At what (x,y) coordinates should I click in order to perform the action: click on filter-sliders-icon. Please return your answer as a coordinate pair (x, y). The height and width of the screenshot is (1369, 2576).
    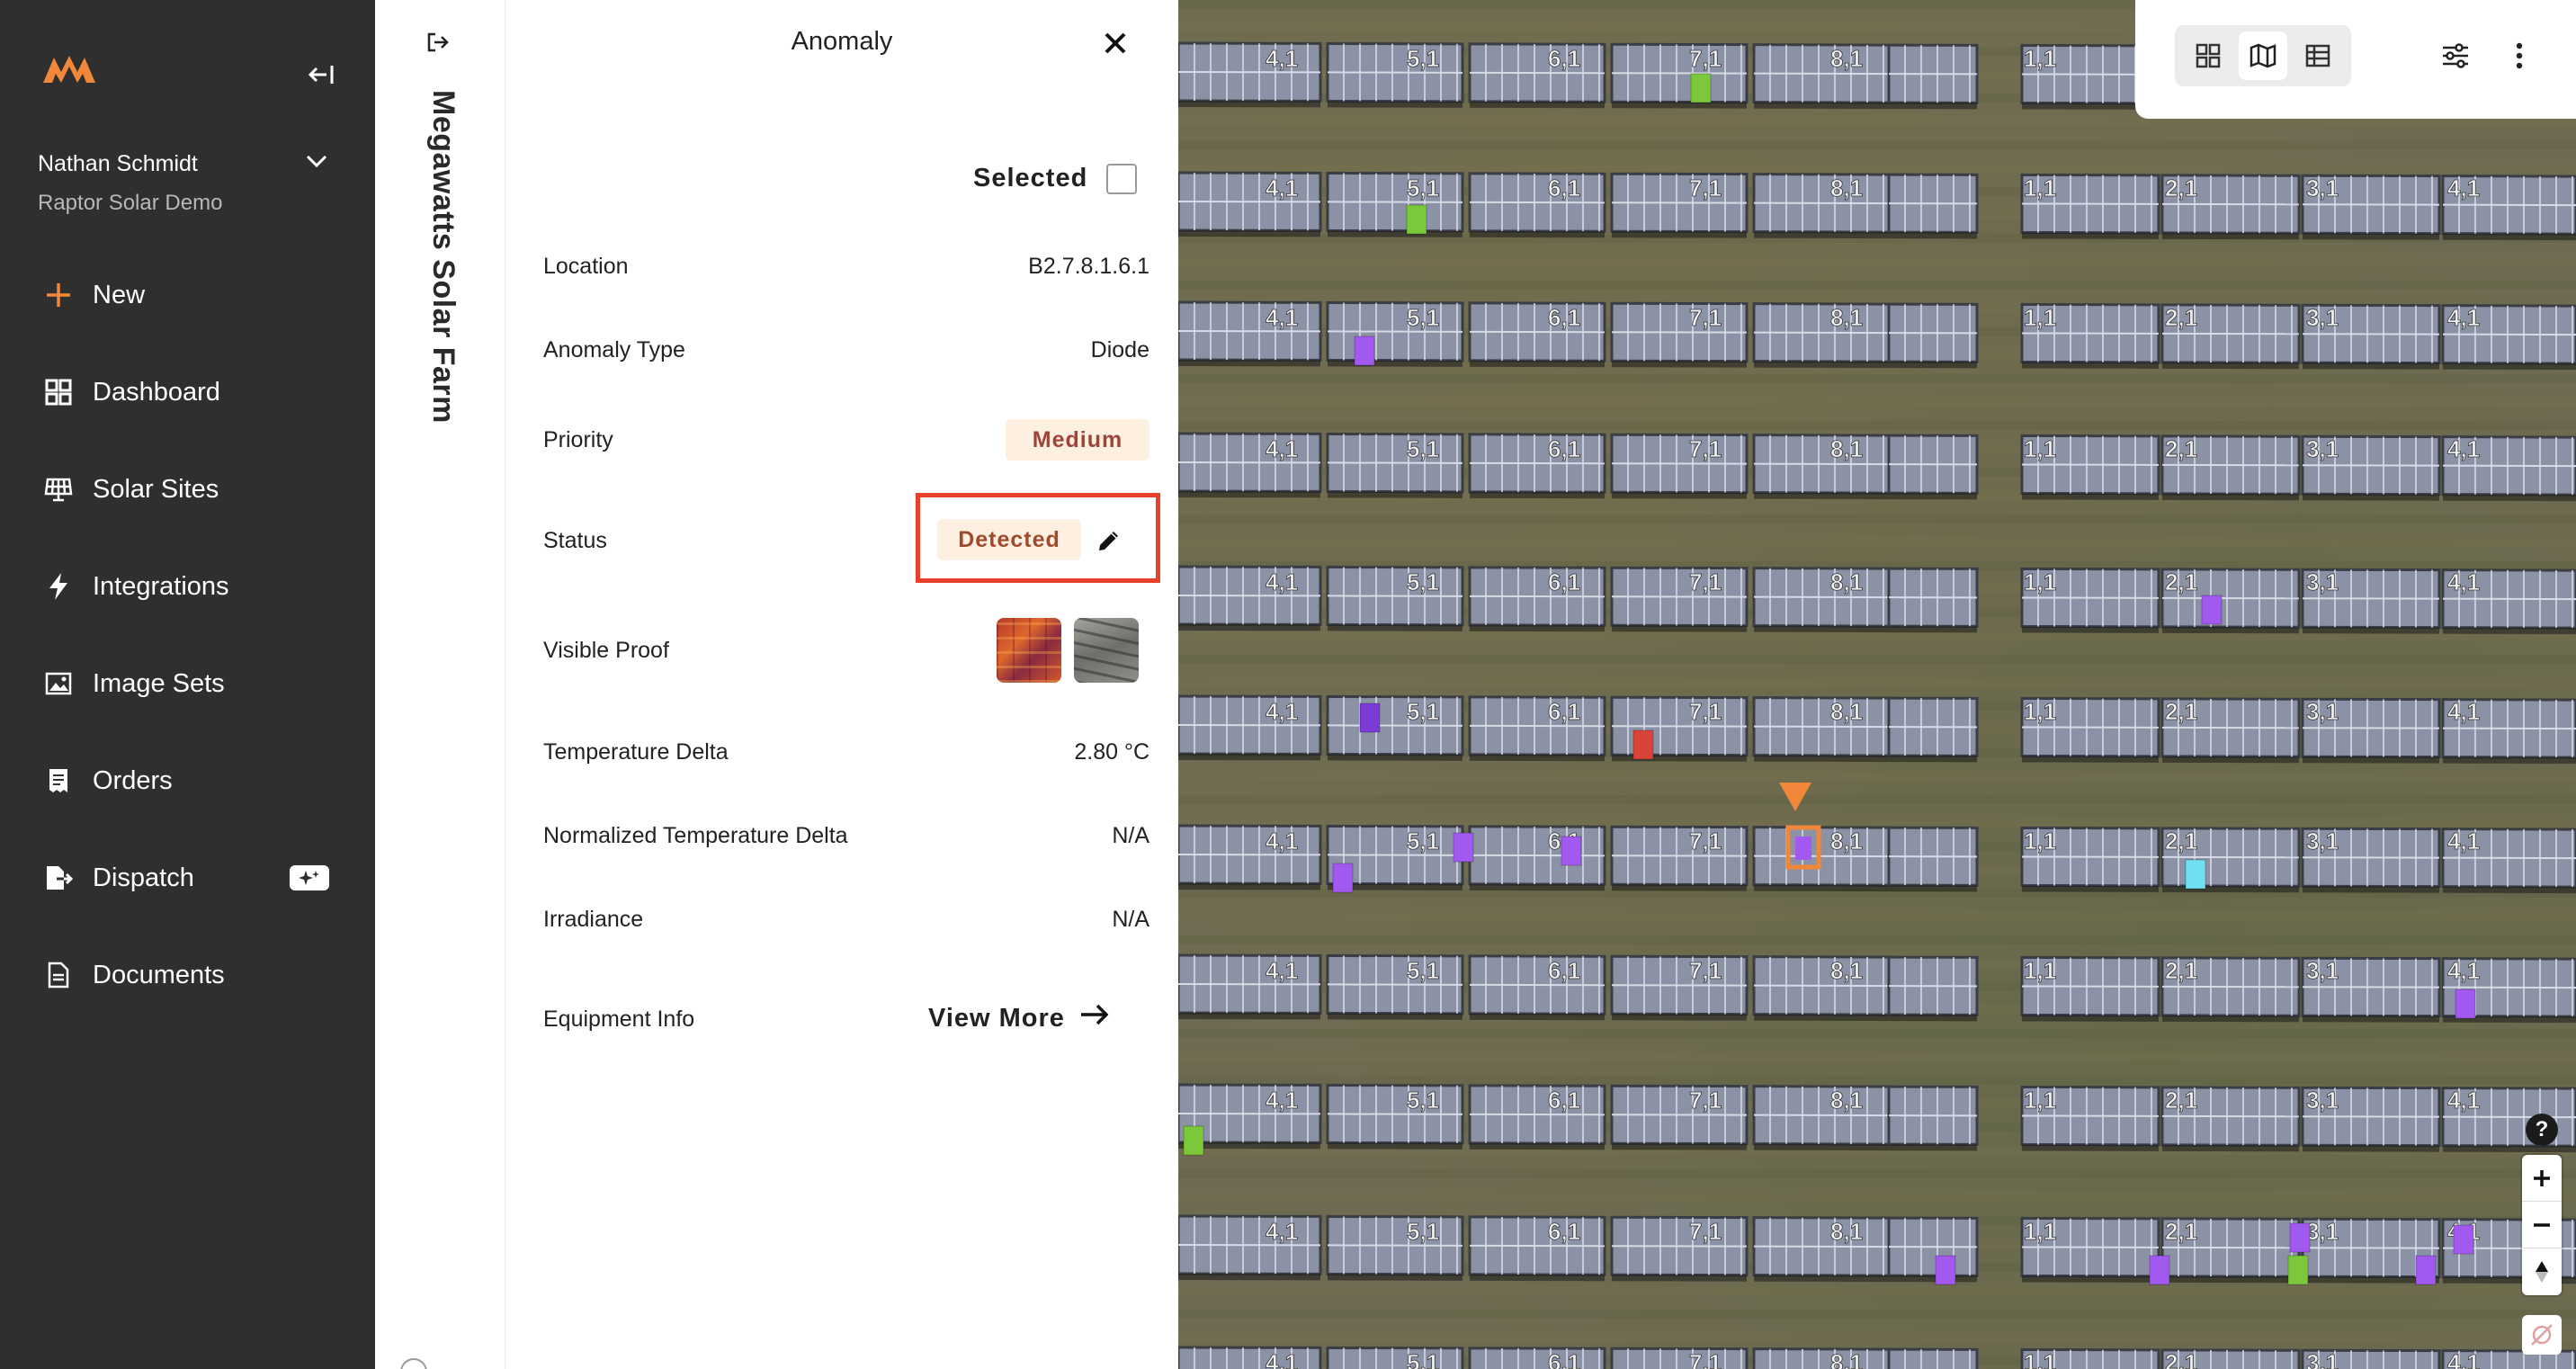
    Looking at the image, I should click on (2455, 56).